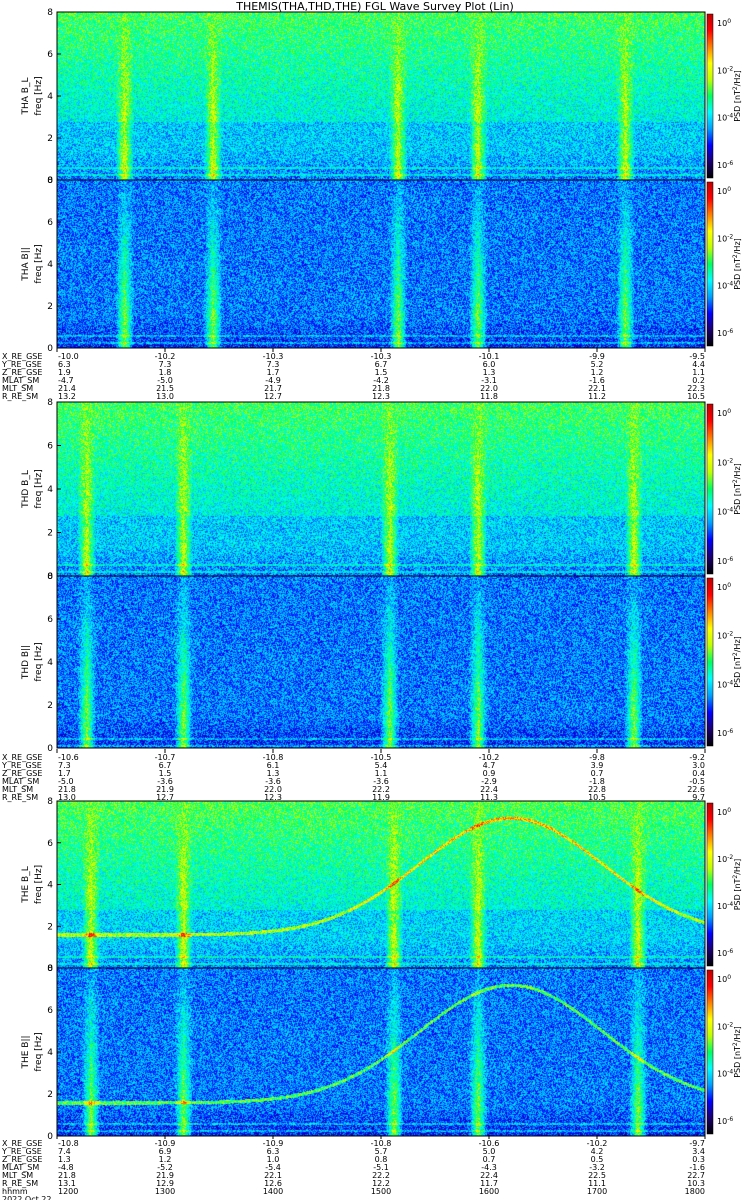 Image resolution: width=750 pixels, height=1200 pixels. Describe the element at coordinates (381, 1191) in the screenshot. I see `ephemeris-value: 1500` at that location.